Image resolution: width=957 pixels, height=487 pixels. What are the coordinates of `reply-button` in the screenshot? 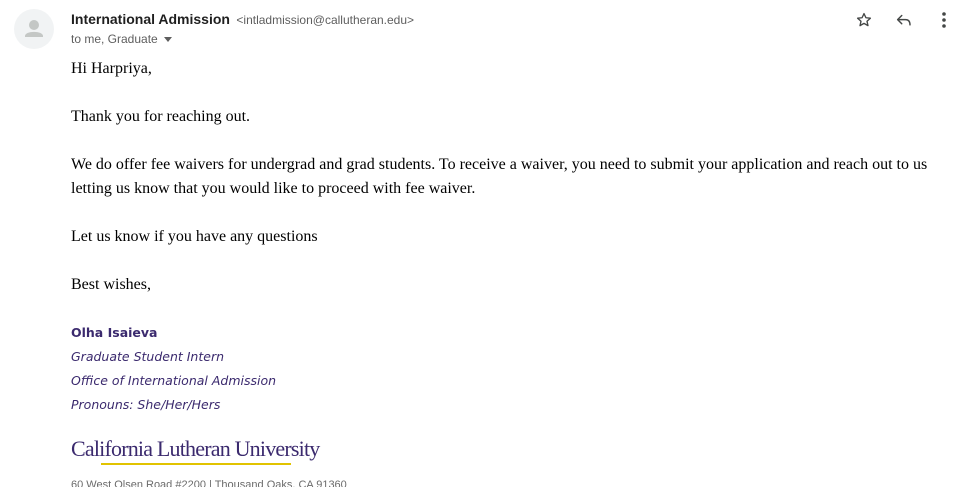 It's located at (904, 20).